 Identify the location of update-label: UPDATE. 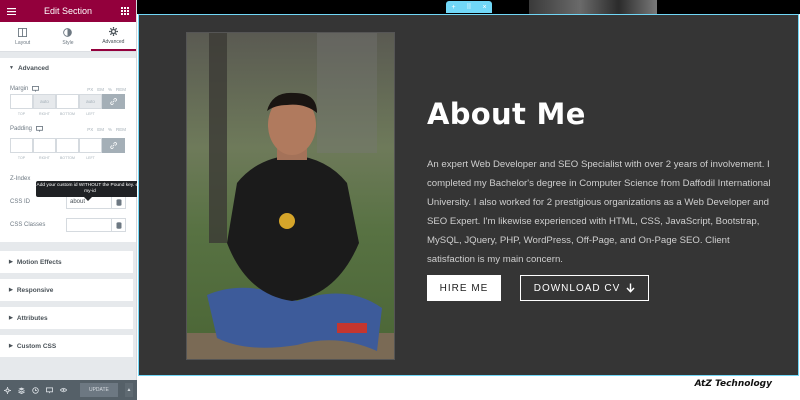
(98, 390).